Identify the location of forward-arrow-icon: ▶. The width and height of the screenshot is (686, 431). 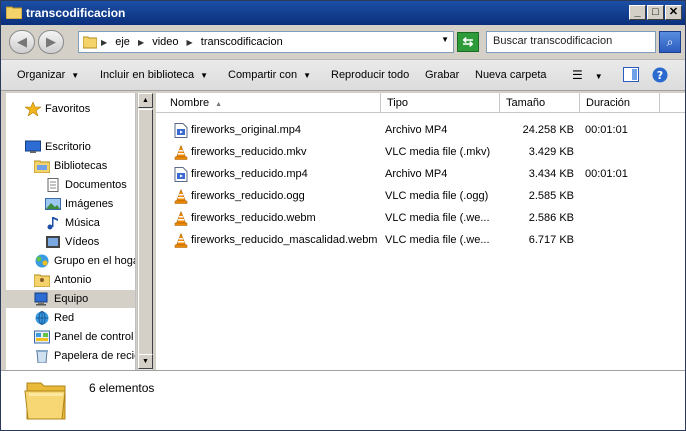
(51, 41).